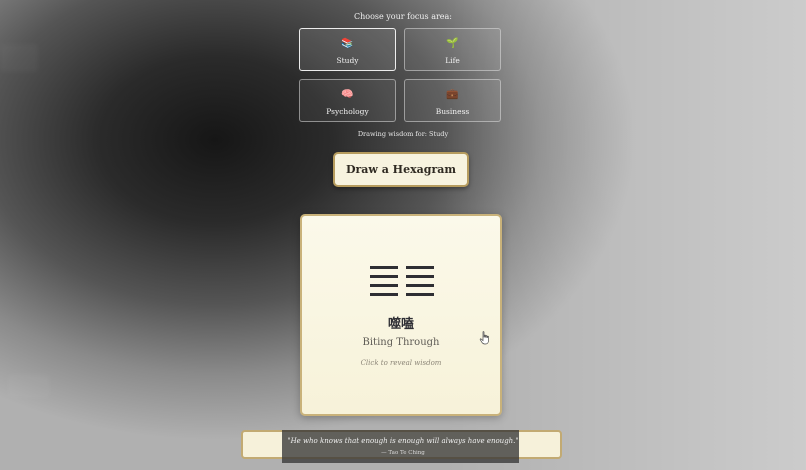 The width and height of the screenshot is (806, 470). I want to click on focus-area-grid: 📚 Study 🌱 Life 🧠 Psychology 💼 Business, so click(401, 76).